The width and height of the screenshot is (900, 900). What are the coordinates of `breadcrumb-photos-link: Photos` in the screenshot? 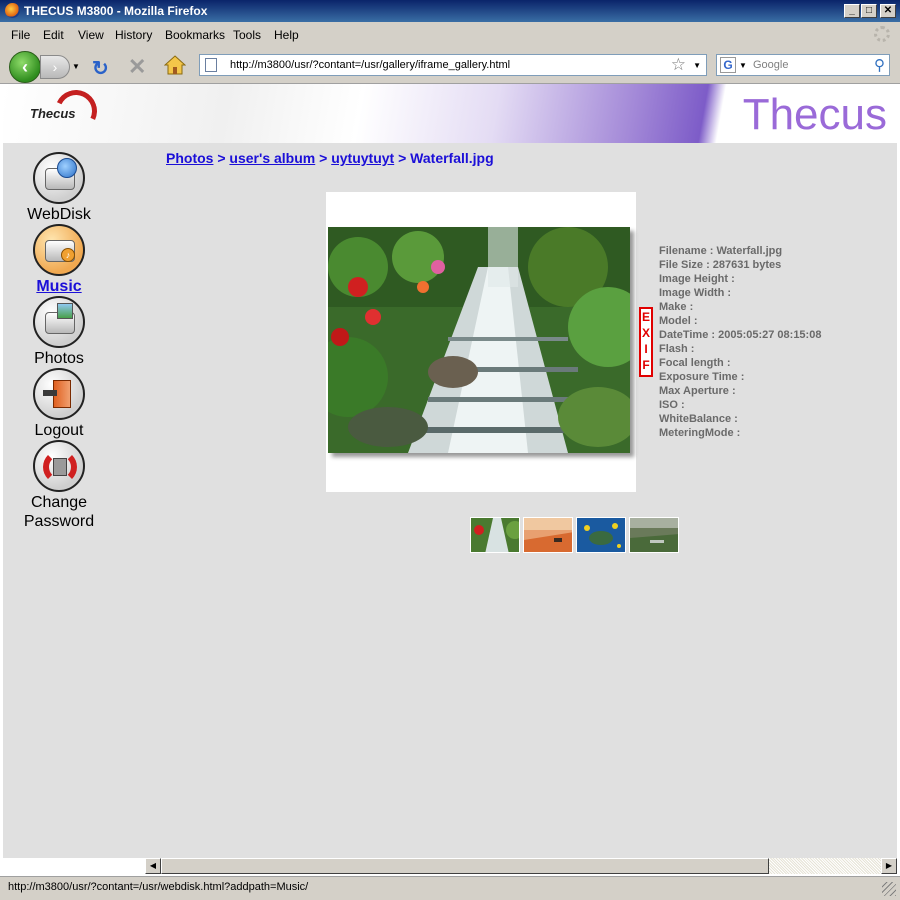 It's located at (189, 158).